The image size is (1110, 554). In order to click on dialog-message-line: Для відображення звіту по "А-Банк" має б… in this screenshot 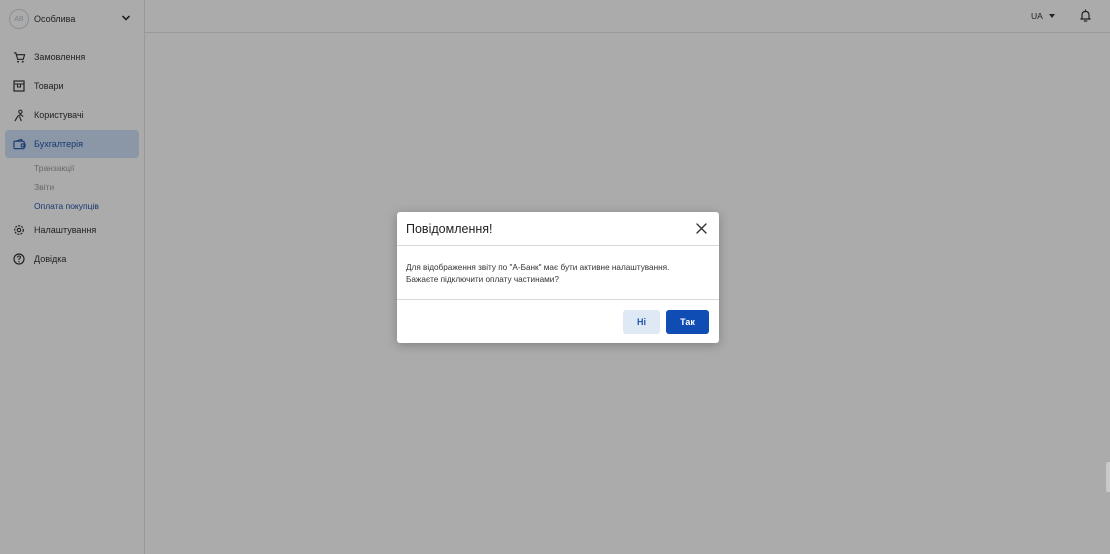, I will do `click(538, 267)`.